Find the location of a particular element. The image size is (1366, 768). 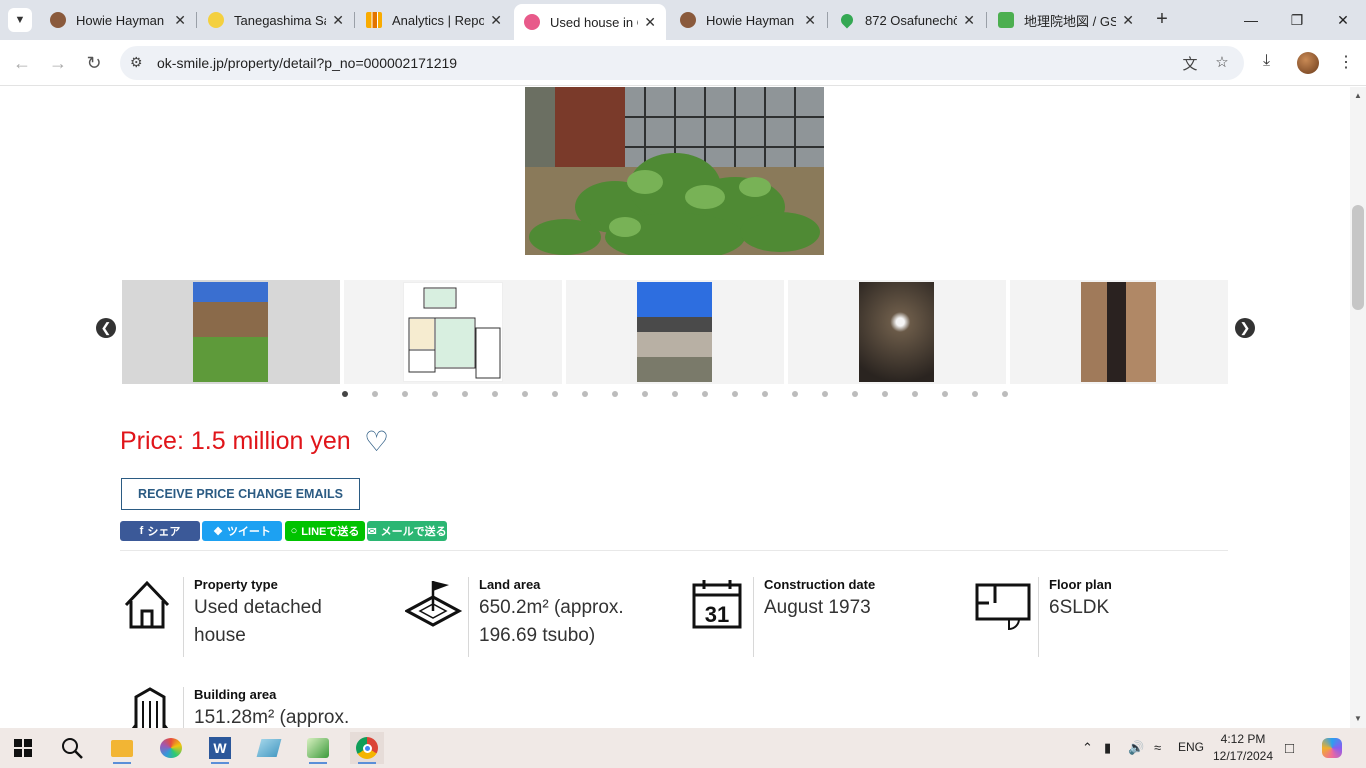

scroll-down-icon: ▼ is located at coordinates (1358, 719).